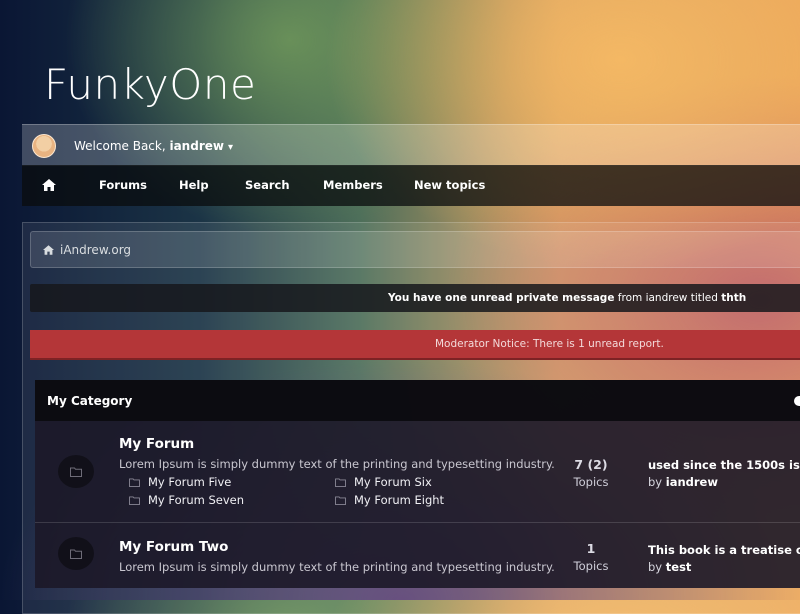  I want to click on main-nav: Forums Help Search Members New topics, so click(411, 185).